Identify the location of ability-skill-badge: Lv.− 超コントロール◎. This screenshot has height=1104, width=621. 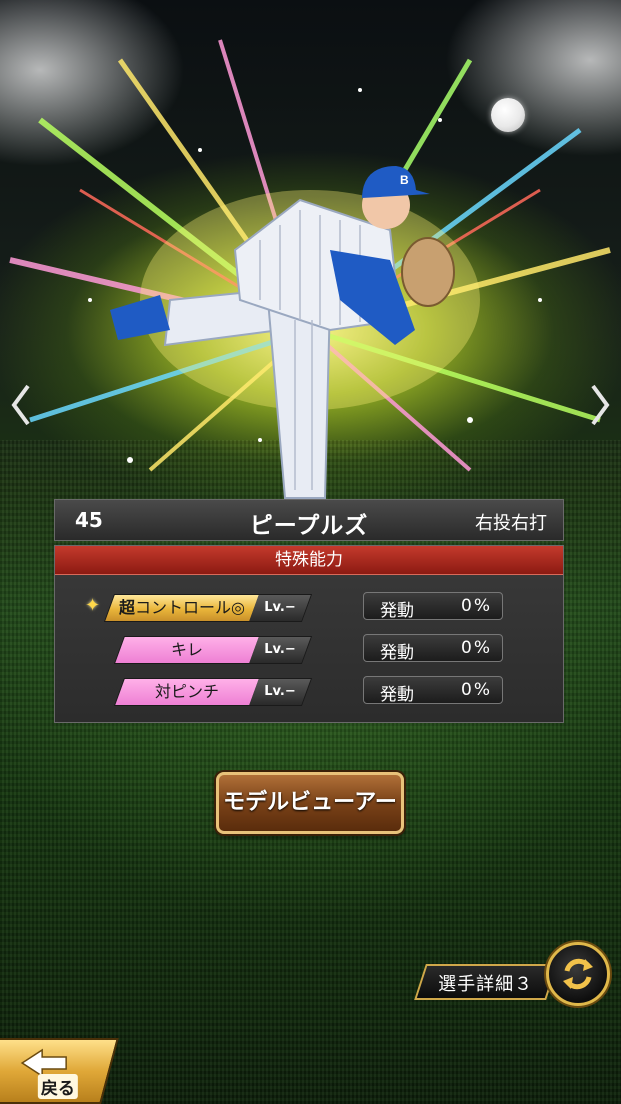
(208, 608).